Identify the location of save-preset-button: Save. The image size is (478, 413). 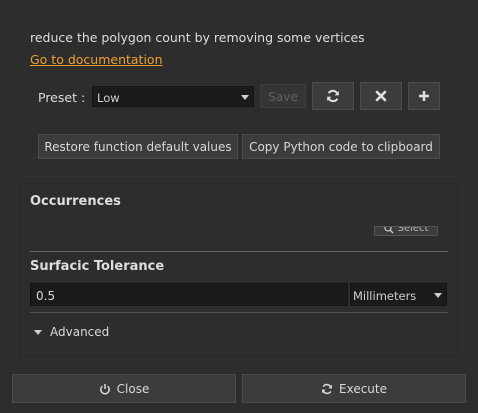
(283, 96).